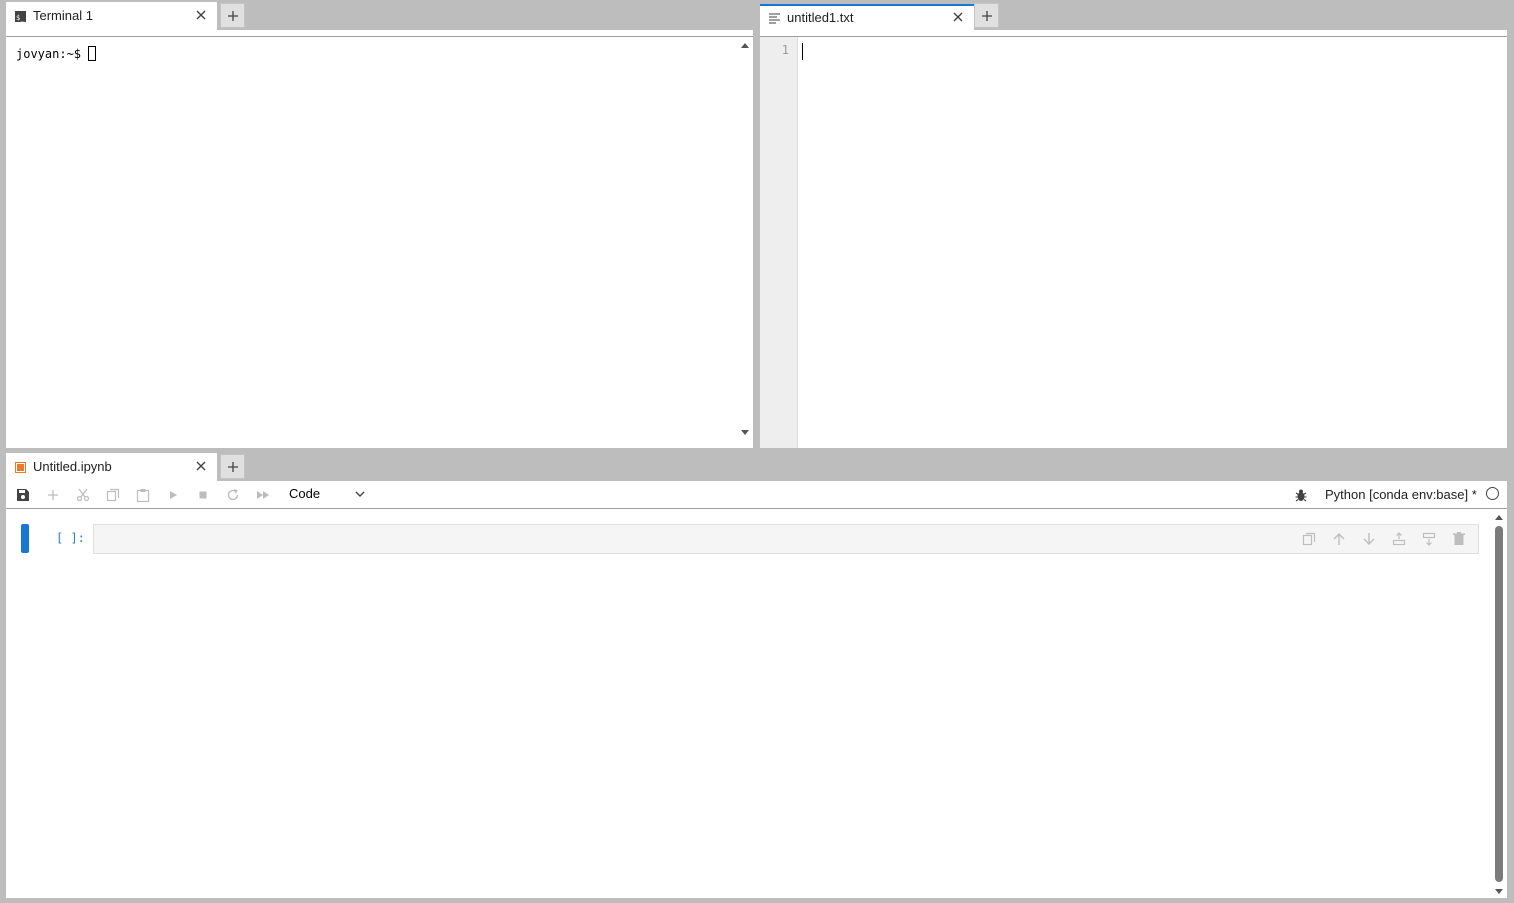 This screenshot has width=1514, height=903. Describe the element at coordinates (92, 53) in the screenshot. I see `terminal-cursor` at that location.